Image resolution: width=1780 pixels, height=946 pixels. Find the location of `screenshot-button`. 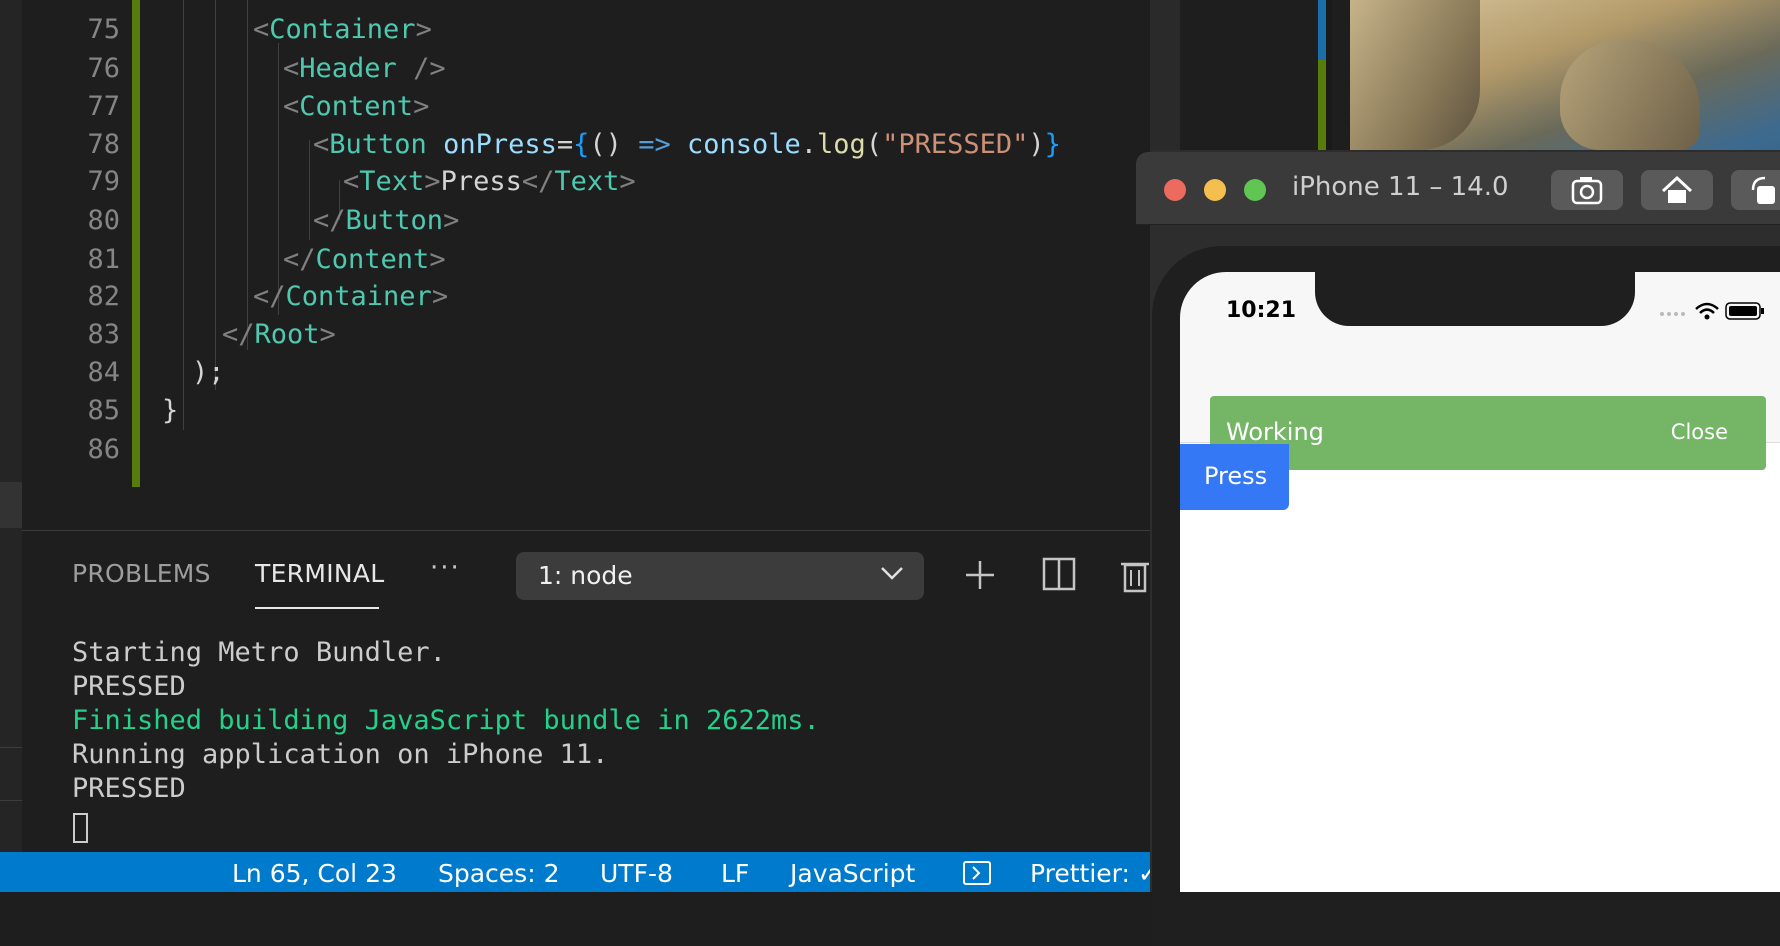

screenshot-button is located at coordinates (1587, 190).